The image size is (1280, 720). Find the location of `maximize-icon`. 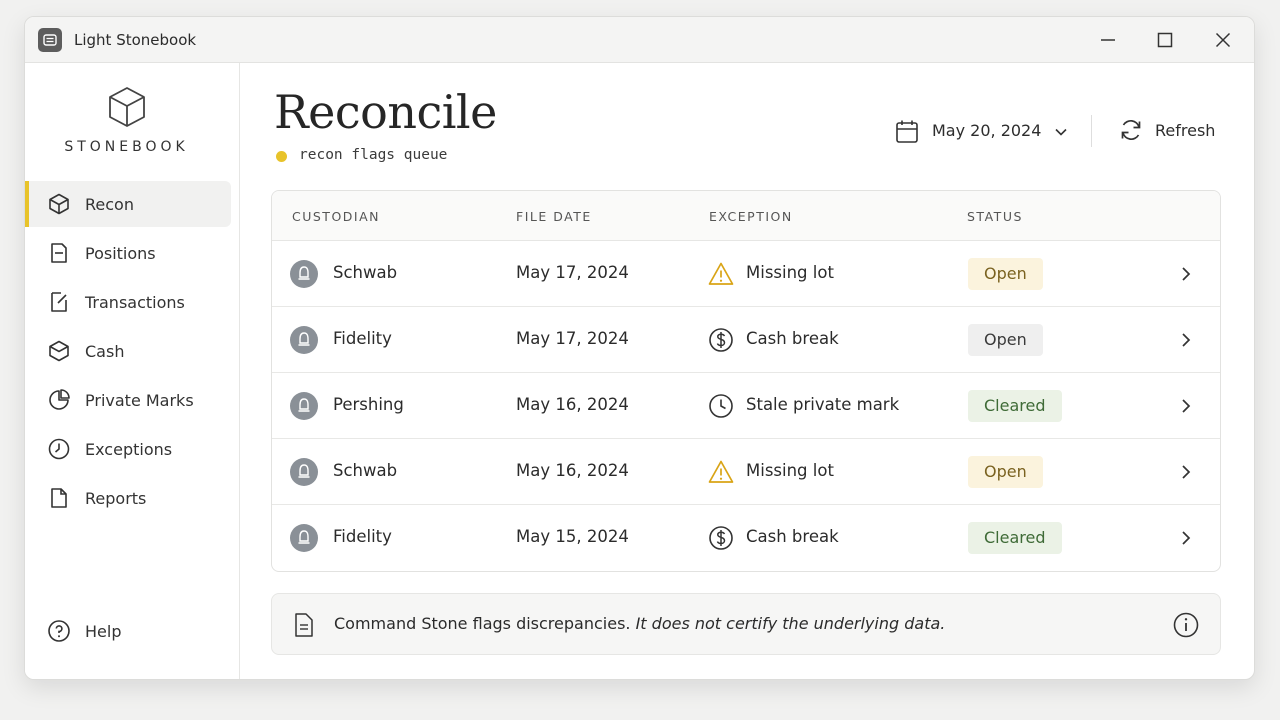

maximize-icon is located at coordinates (1165, 40).